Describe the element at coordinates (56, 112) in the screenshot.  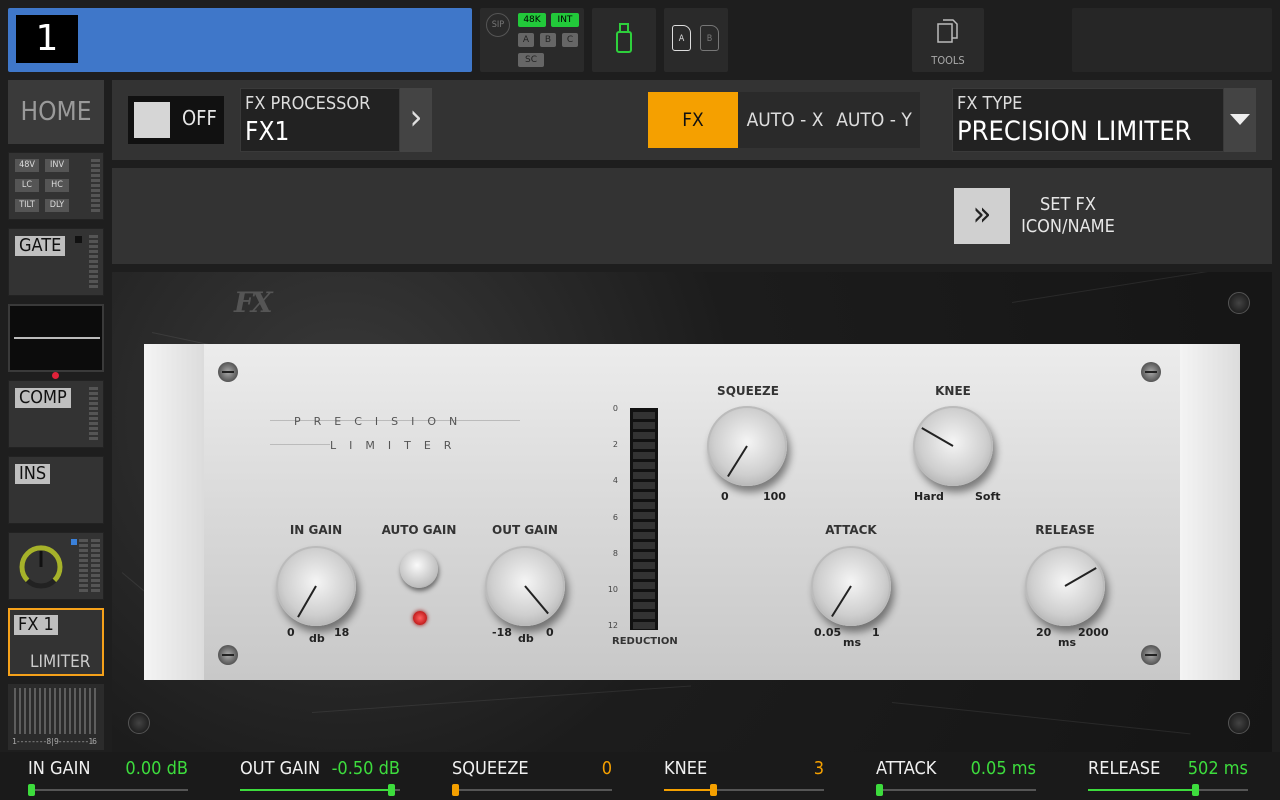
I see `home-button: HOME` at that location.